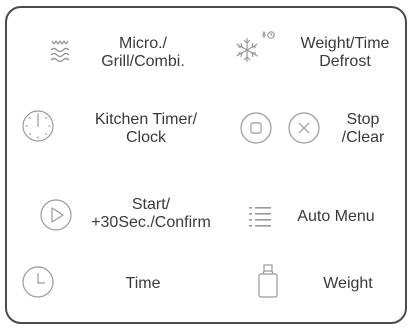 This screenshot has width=416, height=329. Describe the element at coordinates (255, 48) in the screenshot. I see `snowflake-defrost-icon` at that location.